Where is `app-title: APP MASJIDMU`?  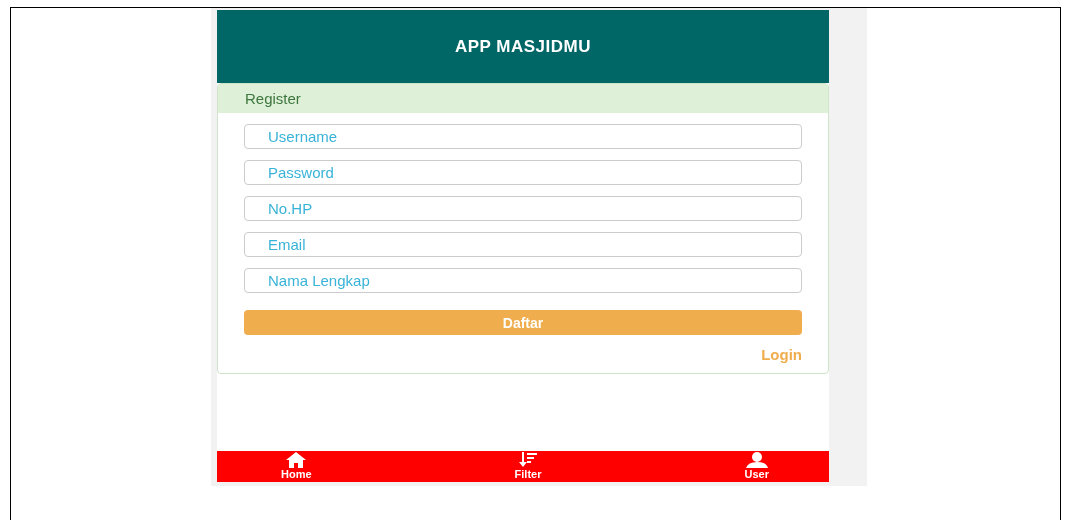 app-title: APP MASJIDMU is located at coordinates (522, 46).